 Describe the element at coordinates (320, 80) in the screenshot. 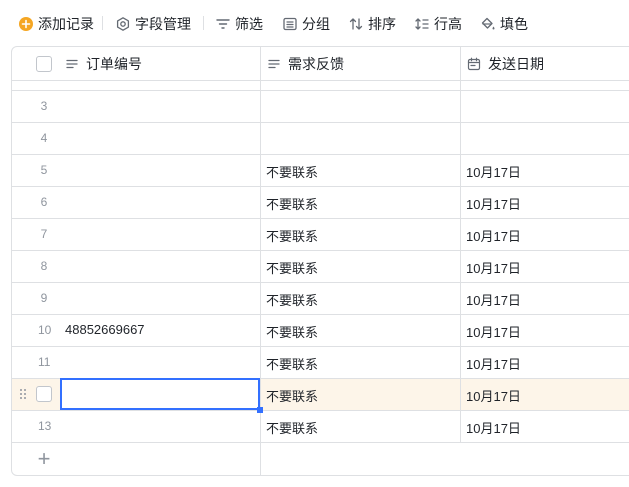

I see `header-divider` at that location.